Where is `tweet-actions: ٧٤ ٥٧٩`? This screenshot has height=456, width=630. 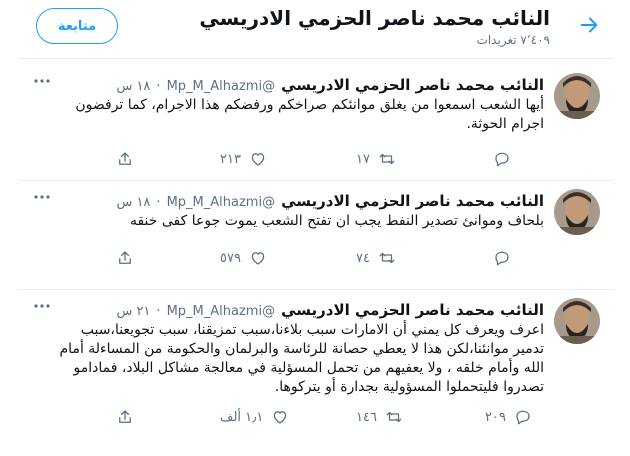
tweet-actions: ٧٤ ٥٧٩ is located at coordinates (292, 259).